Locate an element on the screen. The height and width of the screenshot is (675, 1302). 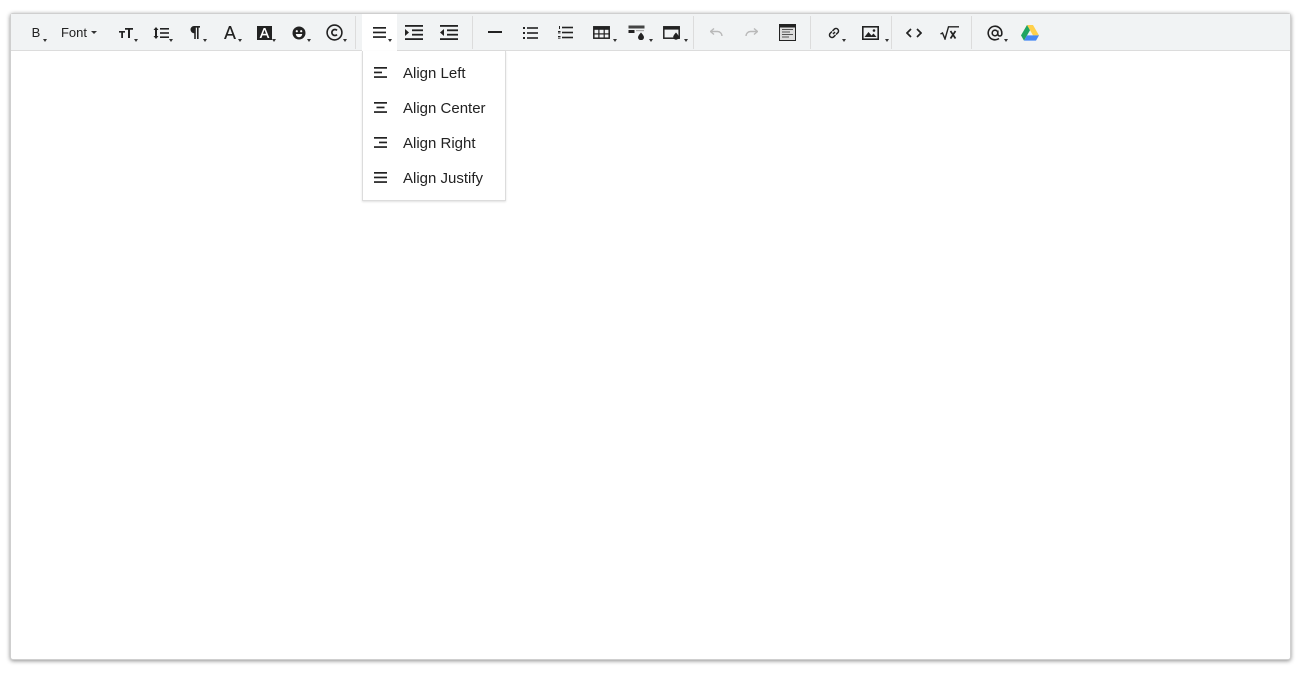
background-color-button is located at coordinates (264, 32).